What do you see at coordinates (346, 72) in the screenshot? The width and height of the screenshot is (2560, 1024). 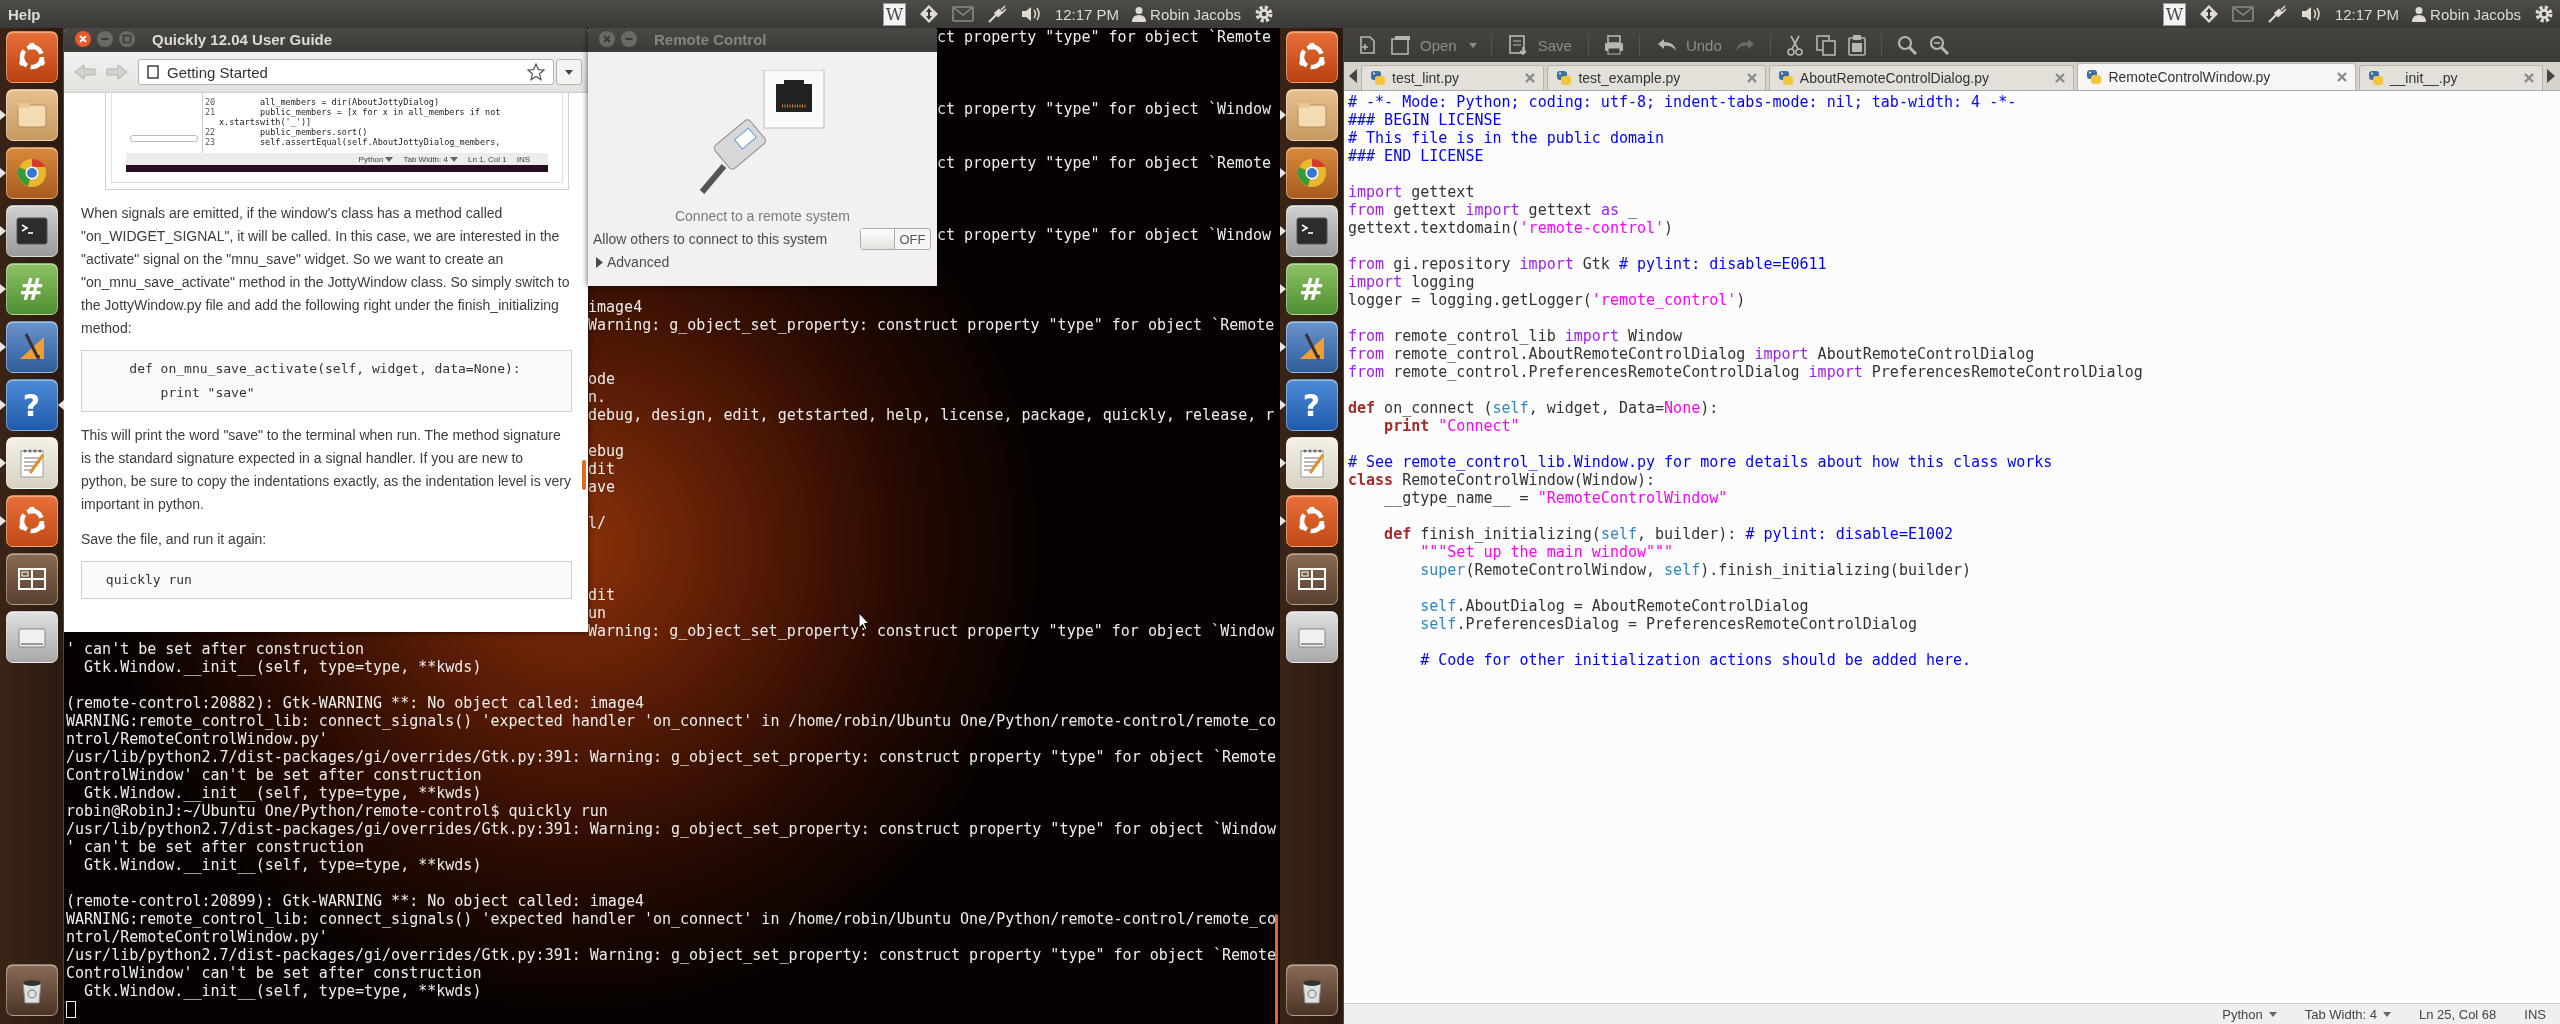 I see `location-field: Getting Started` at bounding box center [346, 72].